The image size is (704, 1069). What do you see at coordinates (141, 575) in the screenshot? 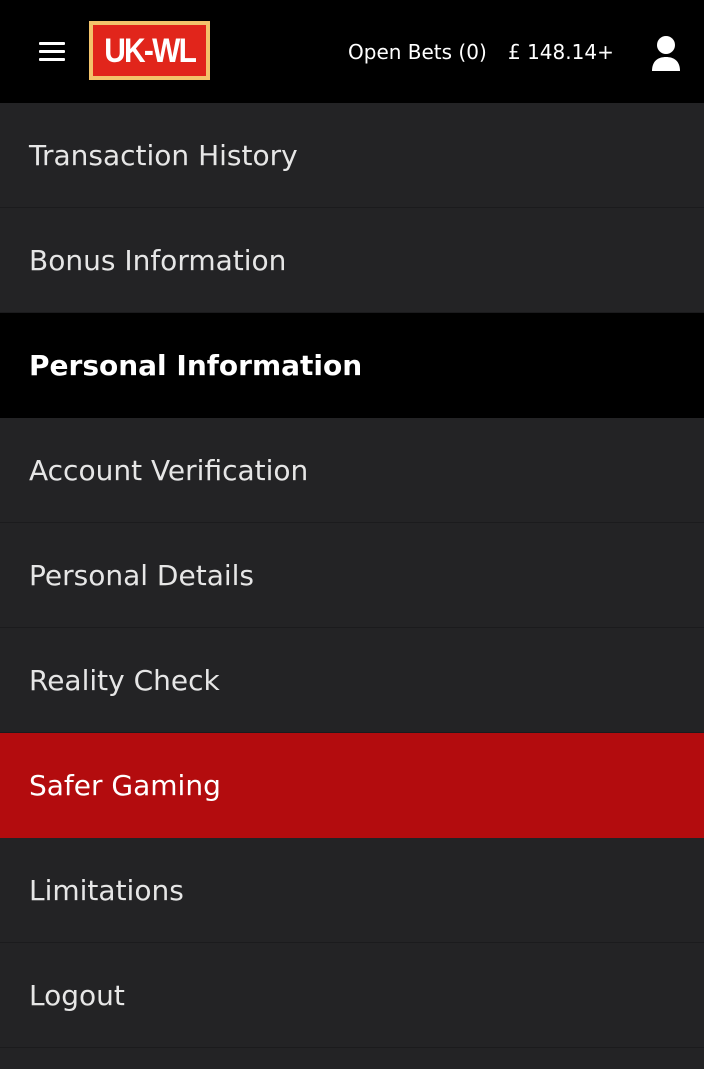
I see `menu-item-label: Personal Details` at bounding box center [141, 575].